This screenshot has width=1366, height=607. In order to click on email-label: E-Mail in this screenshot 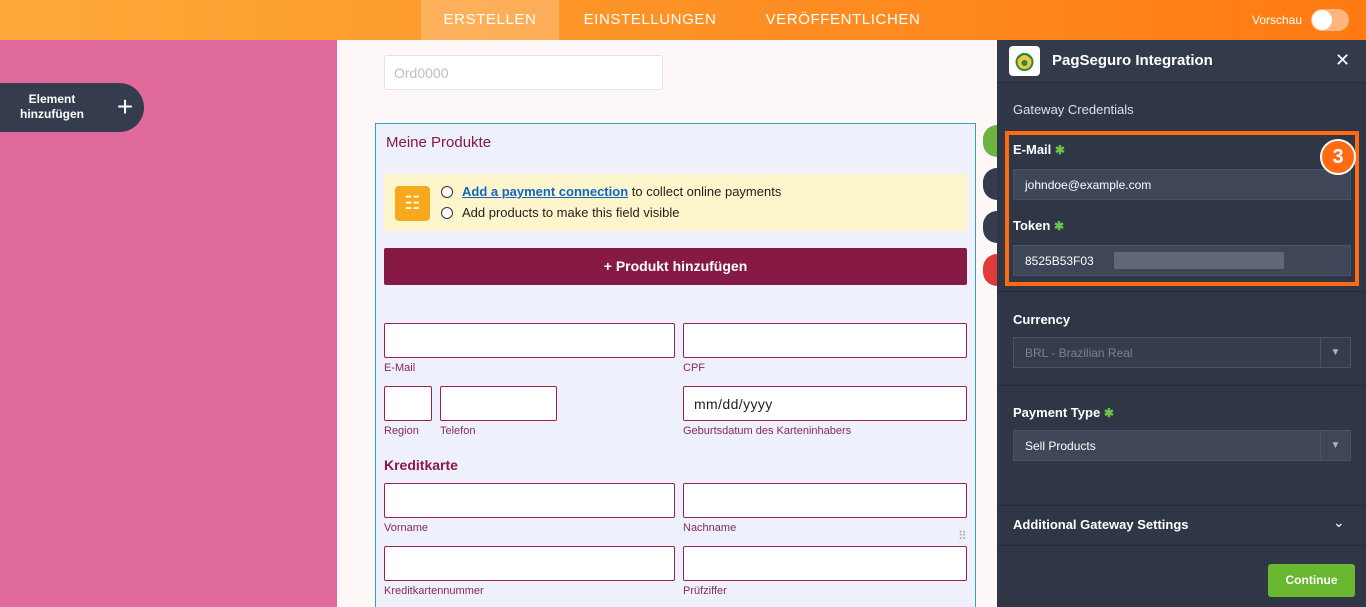, I will do `click(400, 368)`.